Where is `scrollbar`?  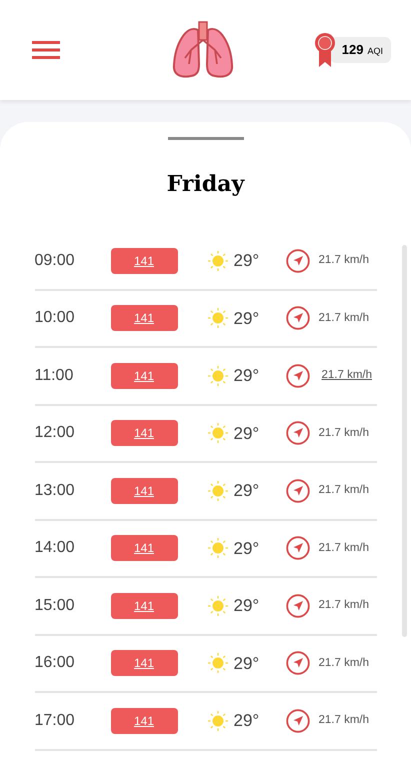
scrollbar is located at coordinates (404, 441).